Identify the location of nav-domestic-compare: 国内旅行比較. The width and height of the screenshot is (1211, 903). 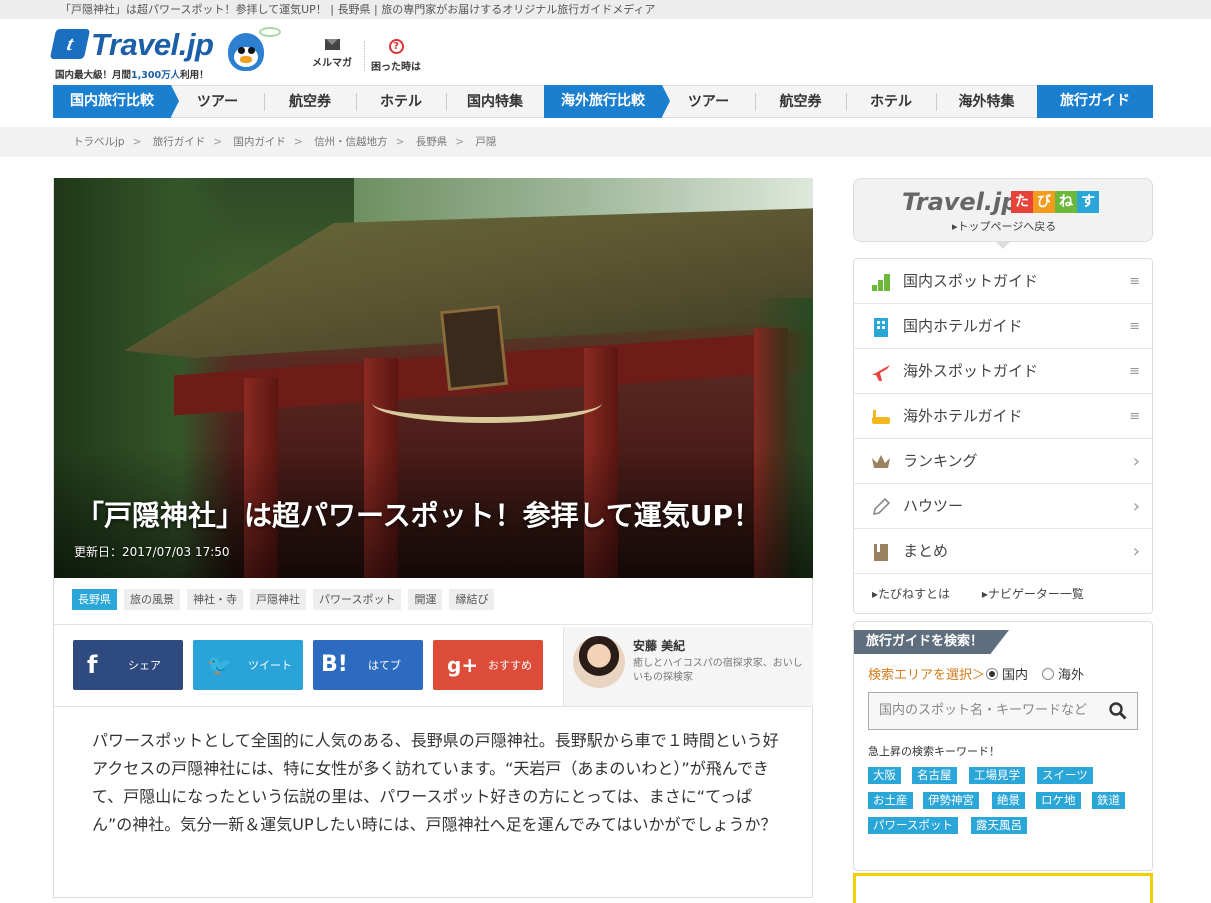
(116, 101).